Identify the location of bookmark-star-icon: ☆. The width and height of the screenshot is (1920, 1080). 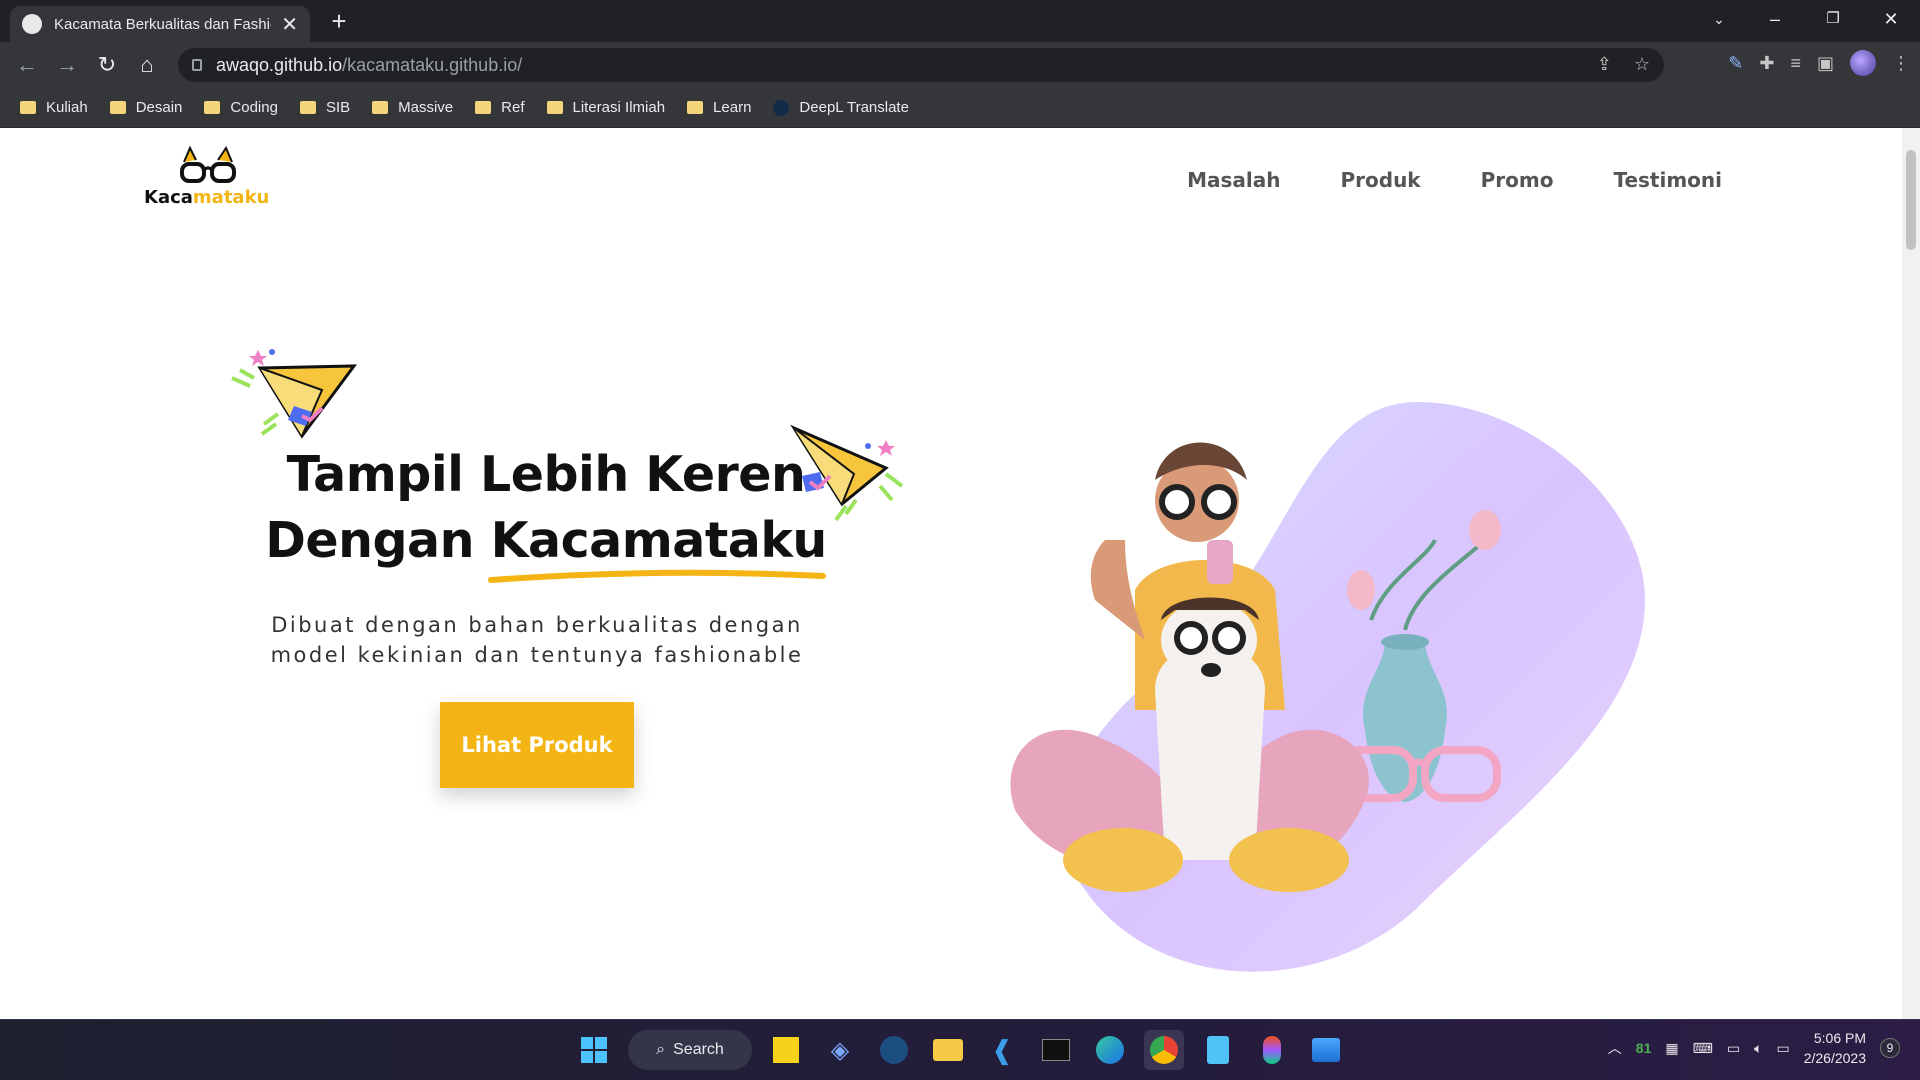
(1642, 64).